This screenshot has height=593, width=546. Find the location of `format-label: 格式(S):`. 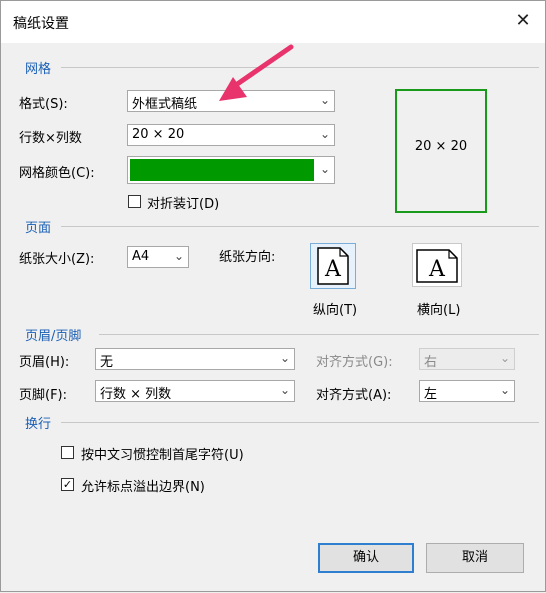

format-label: 格式(S): is located at coordinates (43, 104).